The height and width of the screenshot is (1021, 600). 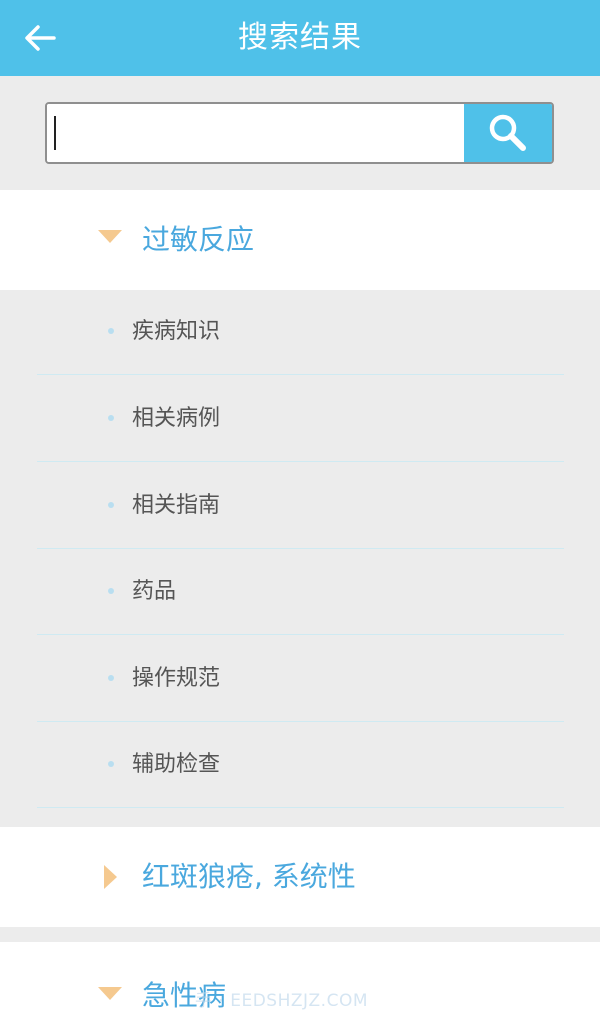 I want to click on list-item-drugs: 药品, so click(x=300, y=591).